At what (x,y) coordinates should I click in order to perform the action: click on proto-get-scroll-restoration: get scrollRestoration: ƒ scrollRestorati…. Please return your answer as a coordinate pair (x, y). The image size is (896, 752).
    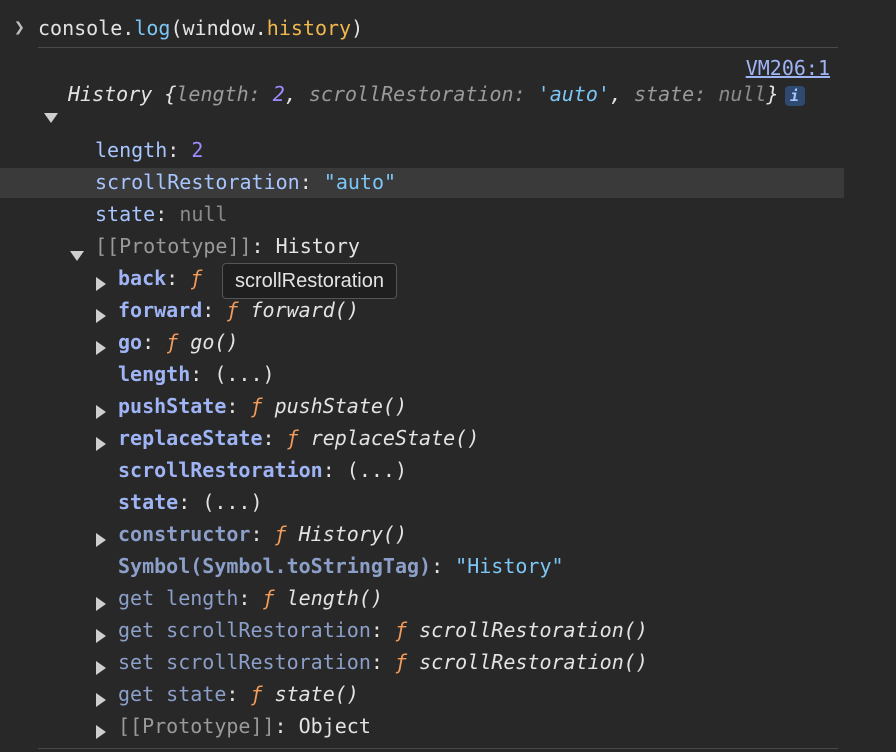
    Looking at the image, I should click on (383, 630).